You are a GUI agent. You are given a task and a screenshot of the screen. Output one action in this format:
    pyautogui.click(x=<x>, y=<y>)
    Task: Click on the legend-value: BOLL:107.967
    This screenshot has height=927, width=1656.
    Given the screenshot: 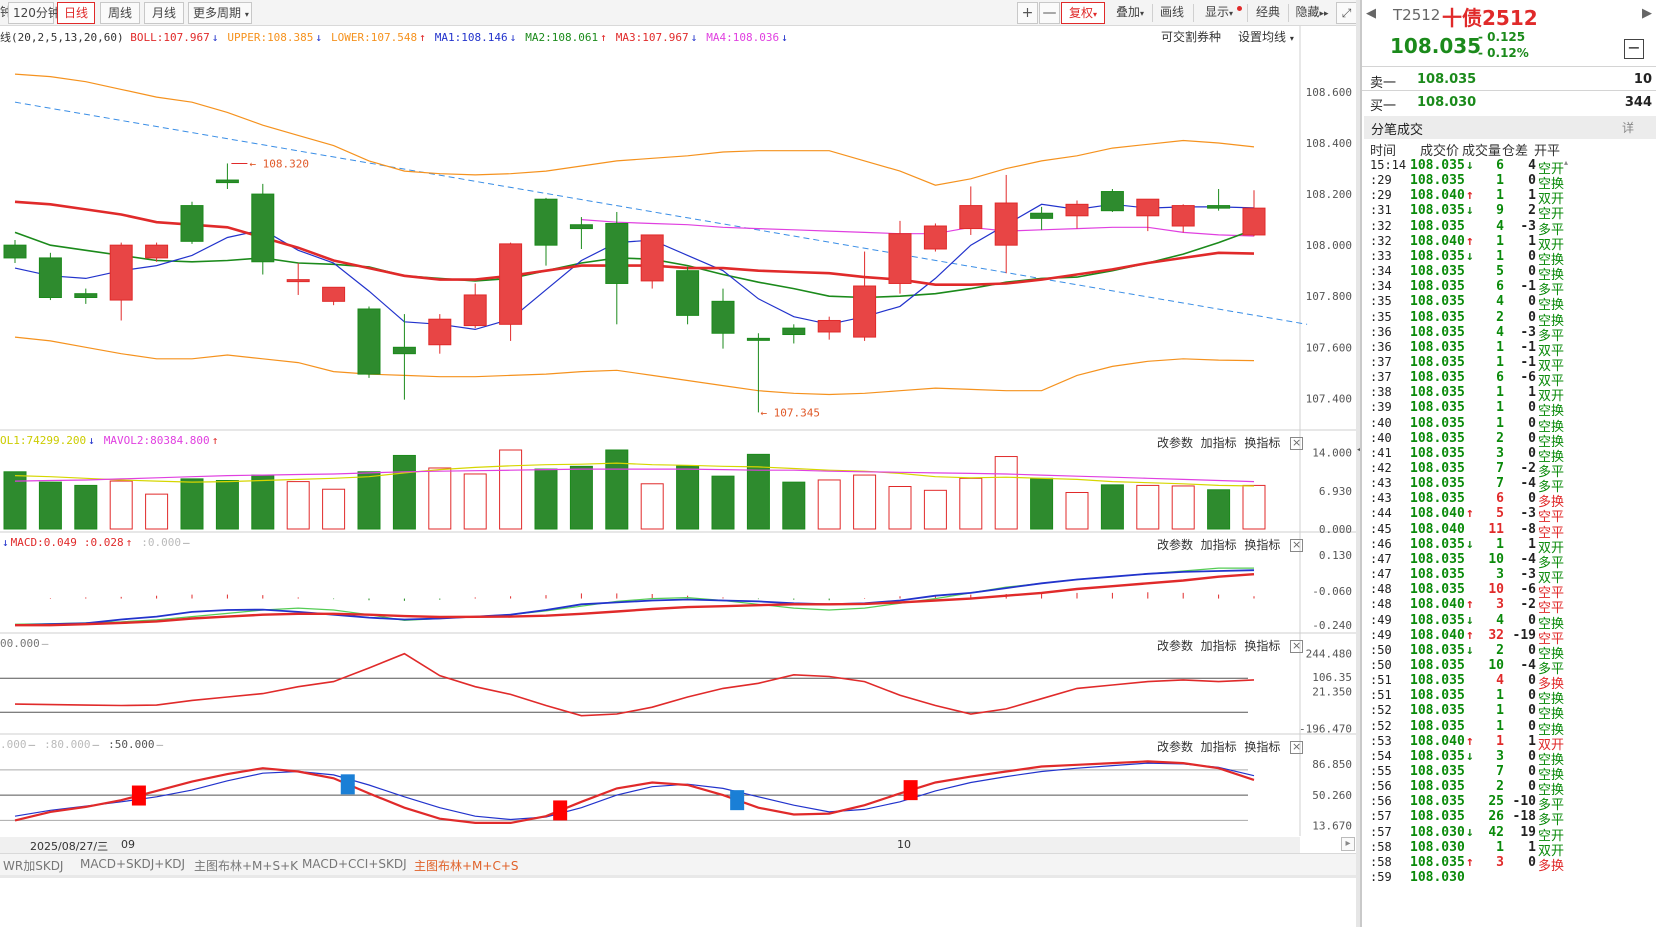 What is the action you would take?
    pyautogui.click(x=170, y=37)
    